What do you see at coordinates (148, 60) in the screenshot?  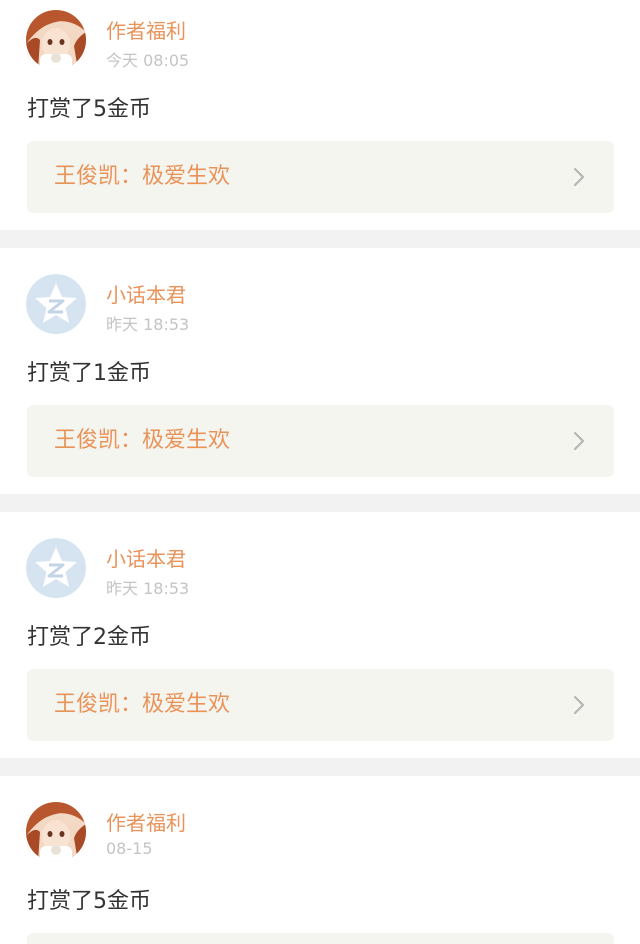 I see `timestamp: 今天 08:05` at bounding box center [148, 60].